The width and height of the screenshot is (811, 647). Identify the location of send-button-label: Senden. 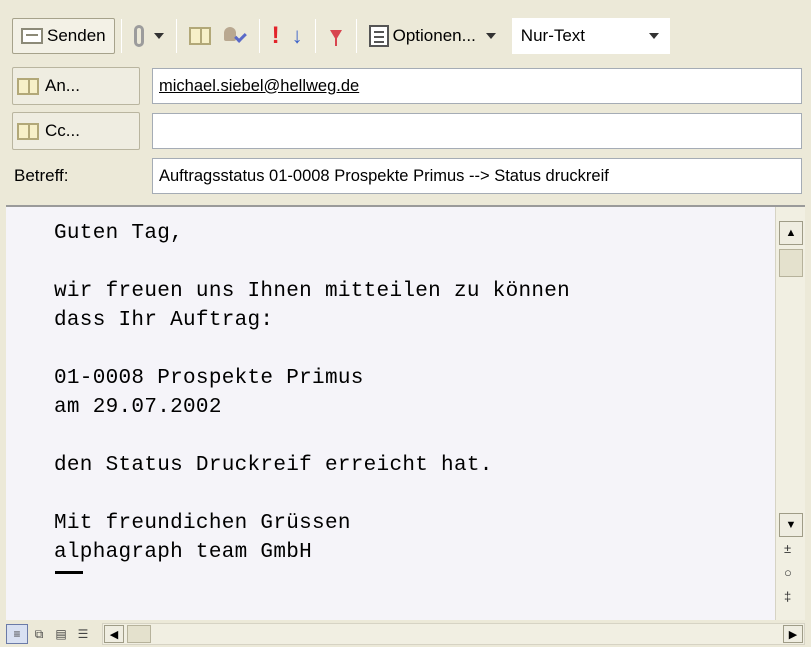
(76, 35).